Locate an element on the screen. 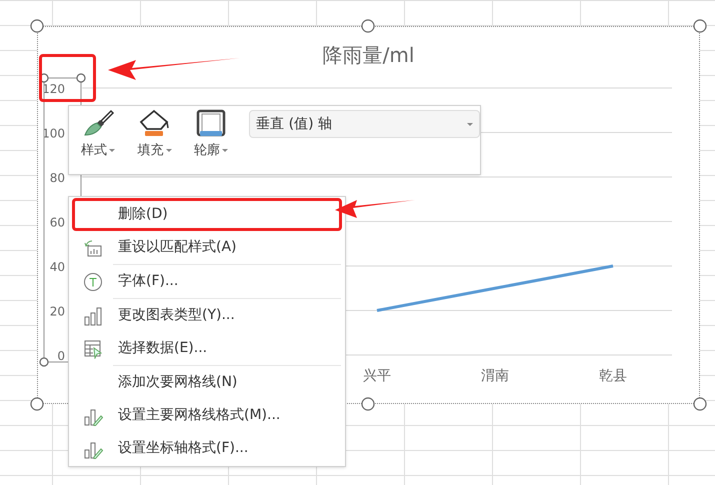 Image resolution: width=715 pixels, height=485 pixels. axis-label: 60 is located at coordinates (57, 223).